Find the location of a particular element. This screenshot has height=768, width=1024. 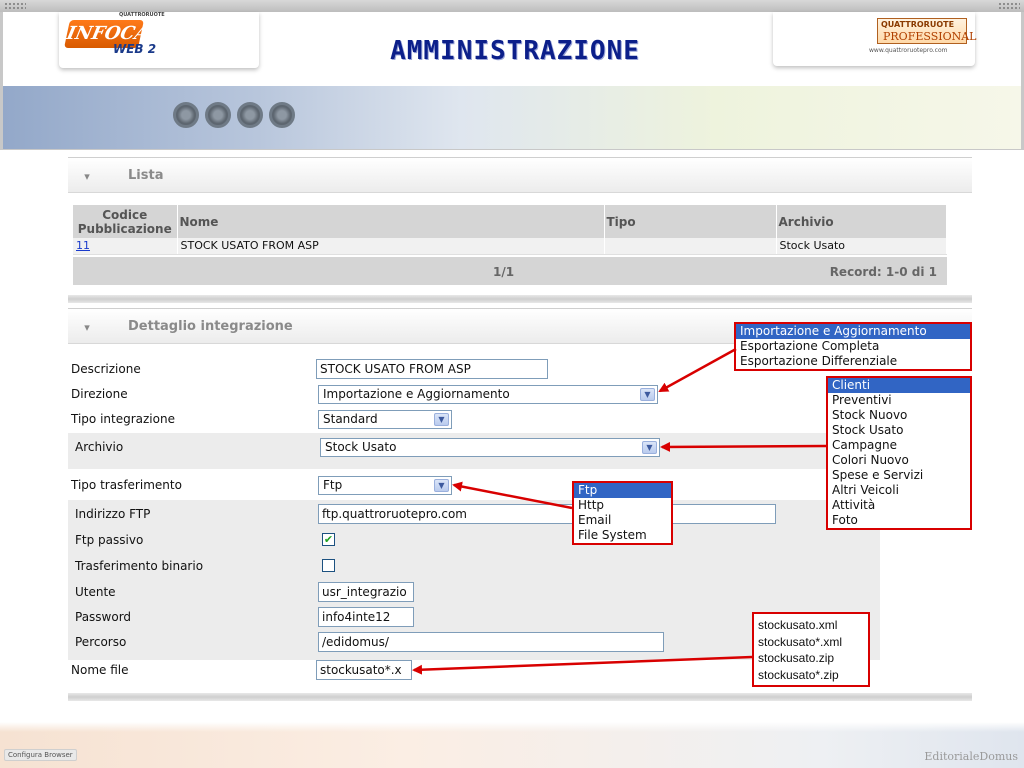

tipo-trasferimento-value: Ftp is located at coordinates (333, 485).